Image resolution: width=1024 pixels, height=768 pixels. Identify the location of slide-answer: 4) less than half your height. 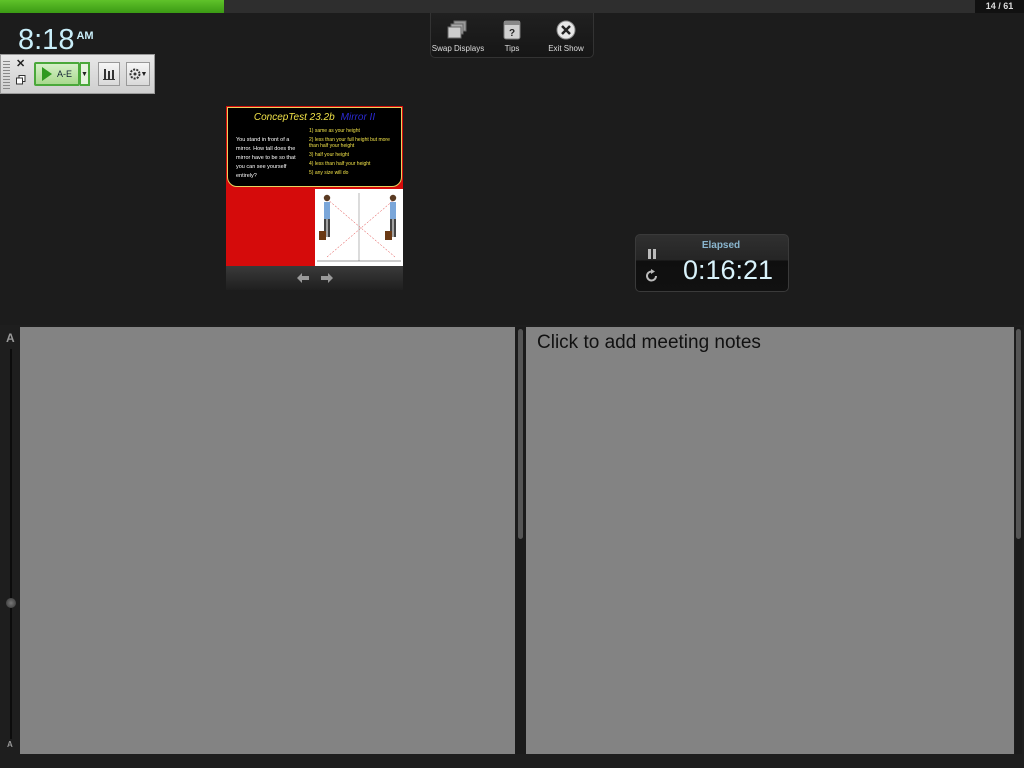
(340, 164).